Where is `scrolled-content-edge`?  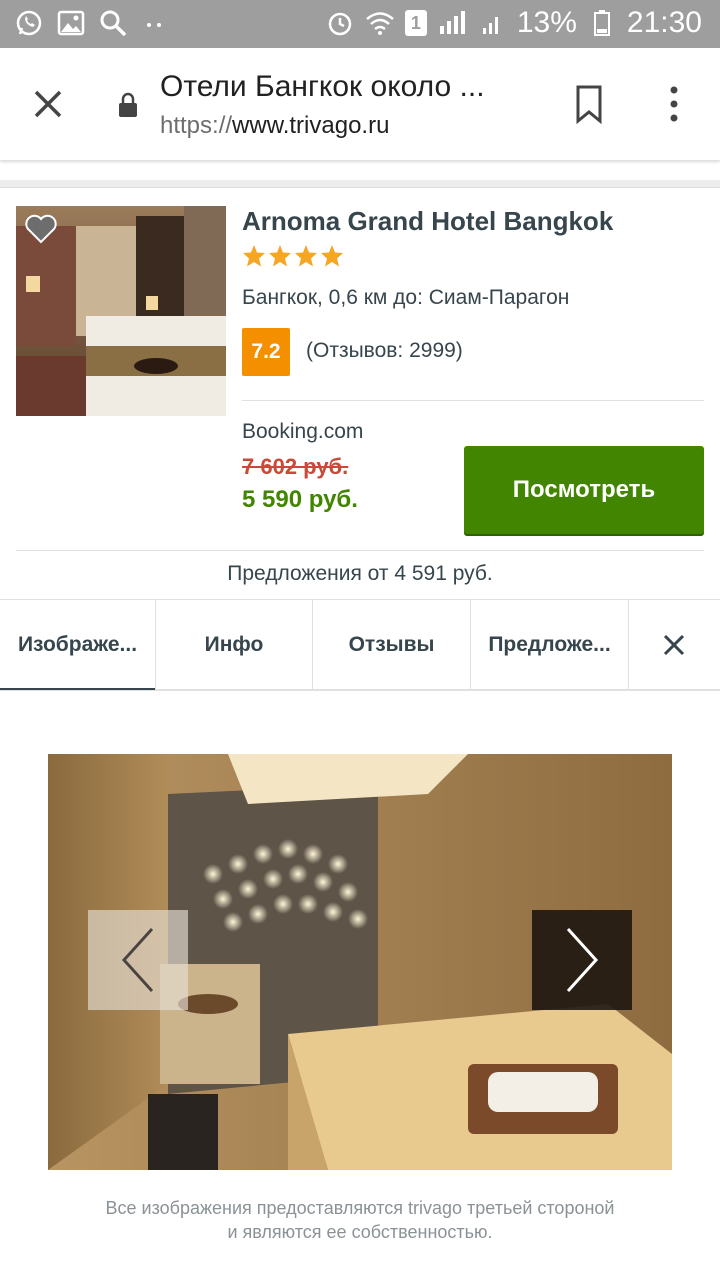 scrolled-content-edge is located at coordinates (360, 174).